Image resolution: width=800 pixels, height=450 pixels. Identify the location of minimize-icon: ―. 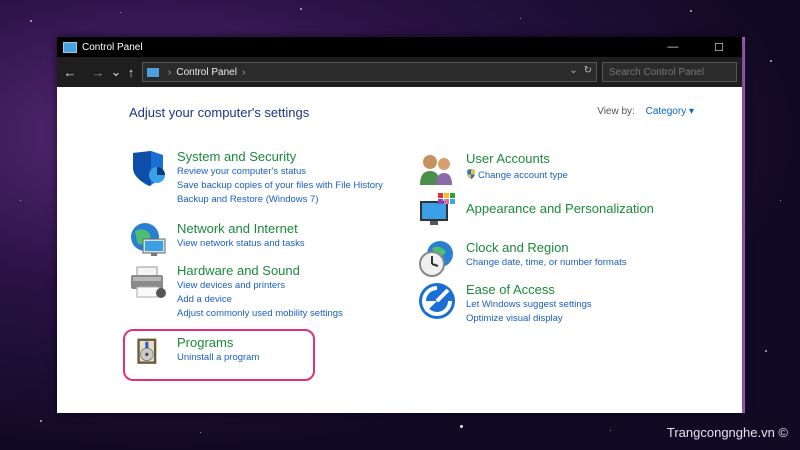
(673, 47).